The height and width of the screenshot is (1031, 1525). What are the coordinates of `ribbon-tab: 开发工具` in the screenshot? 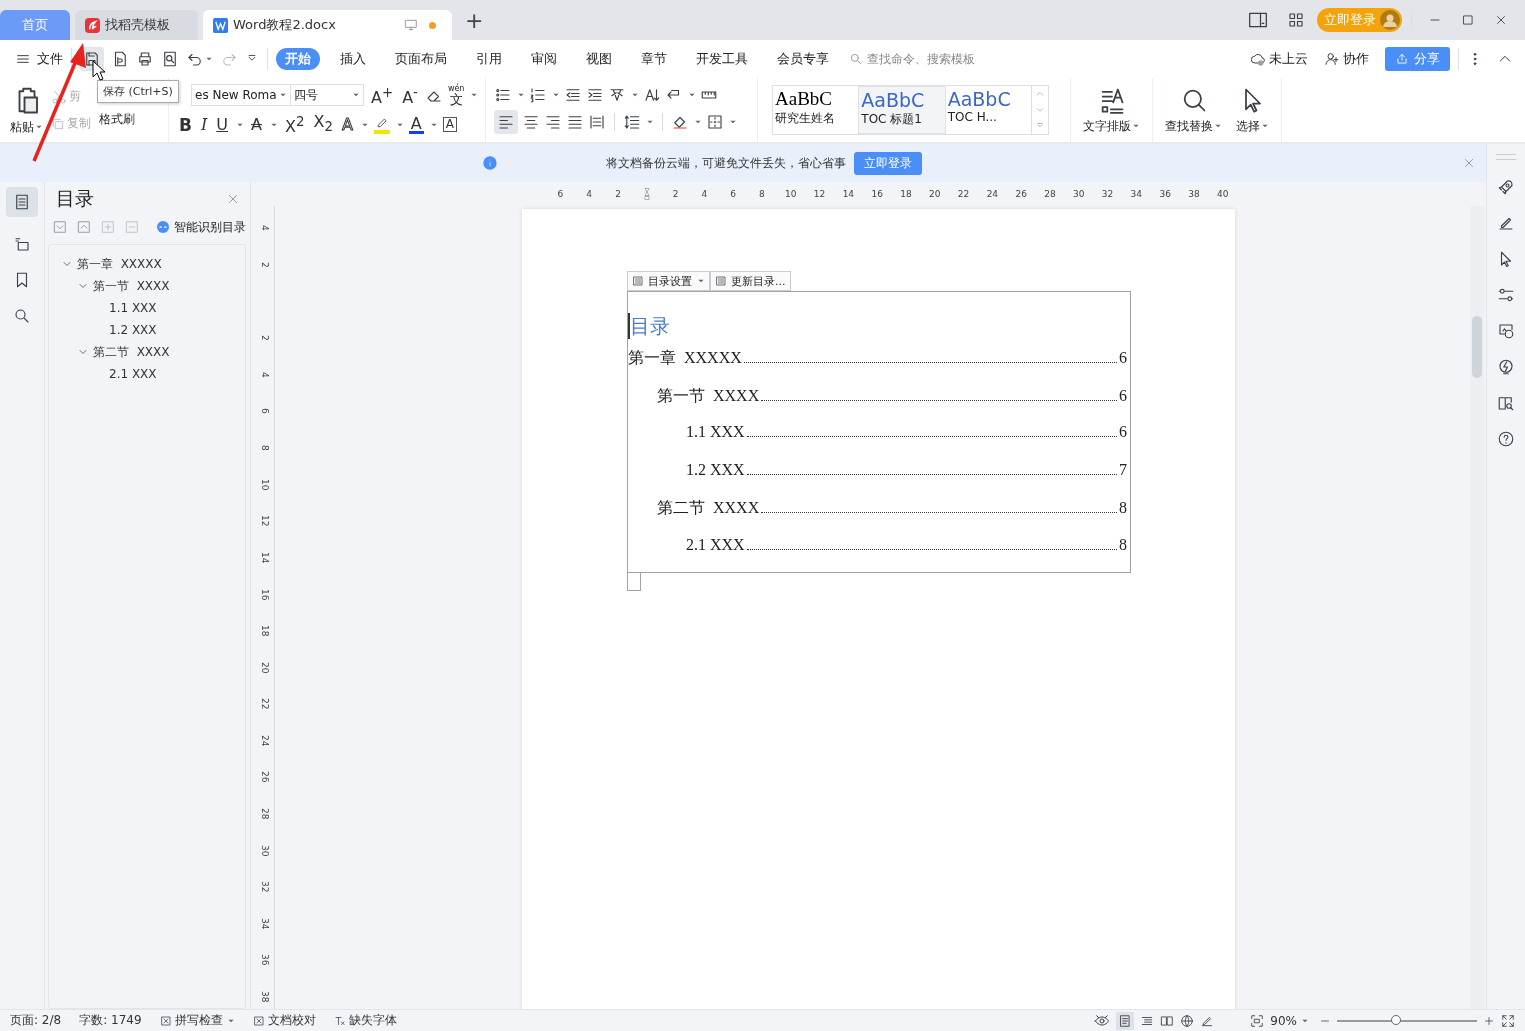 It's located at (722, 59).